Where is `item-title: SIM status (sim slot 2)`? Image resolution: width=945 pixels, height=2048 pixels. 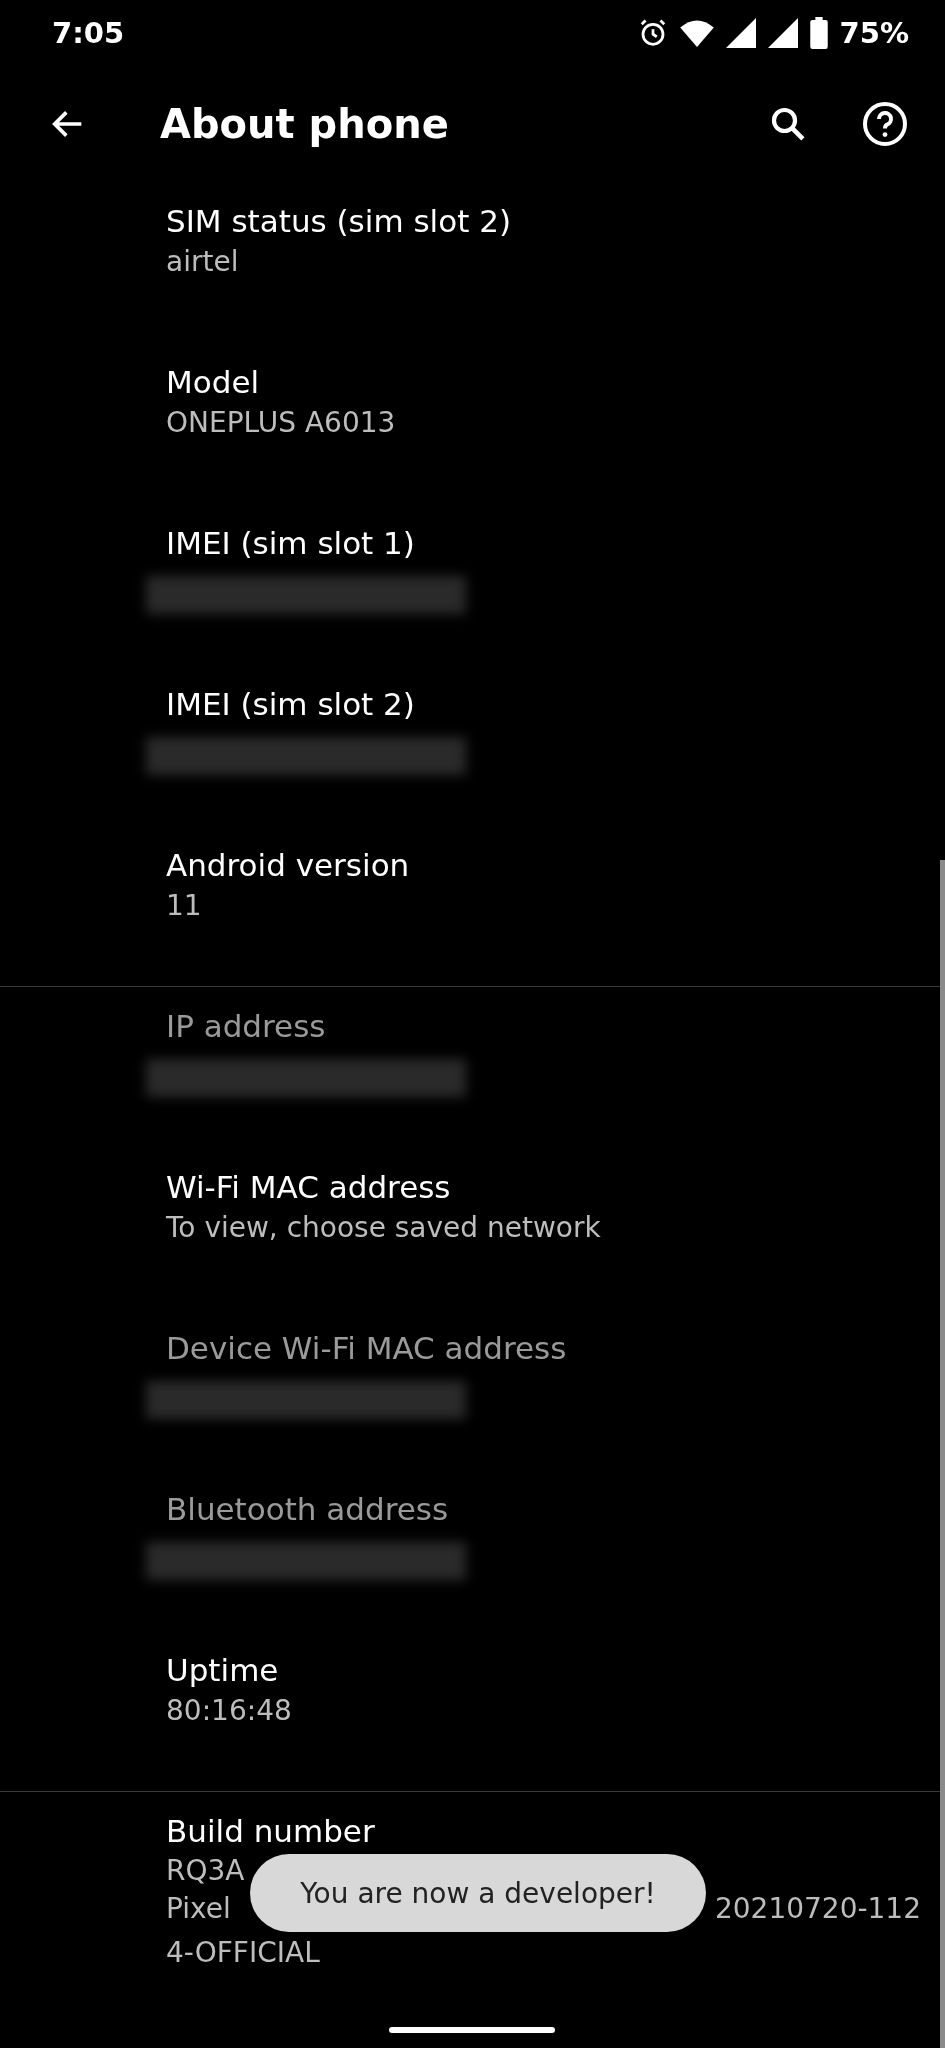
item-title: SIM status (sim slot 2) is located at coordinates (338, 221).